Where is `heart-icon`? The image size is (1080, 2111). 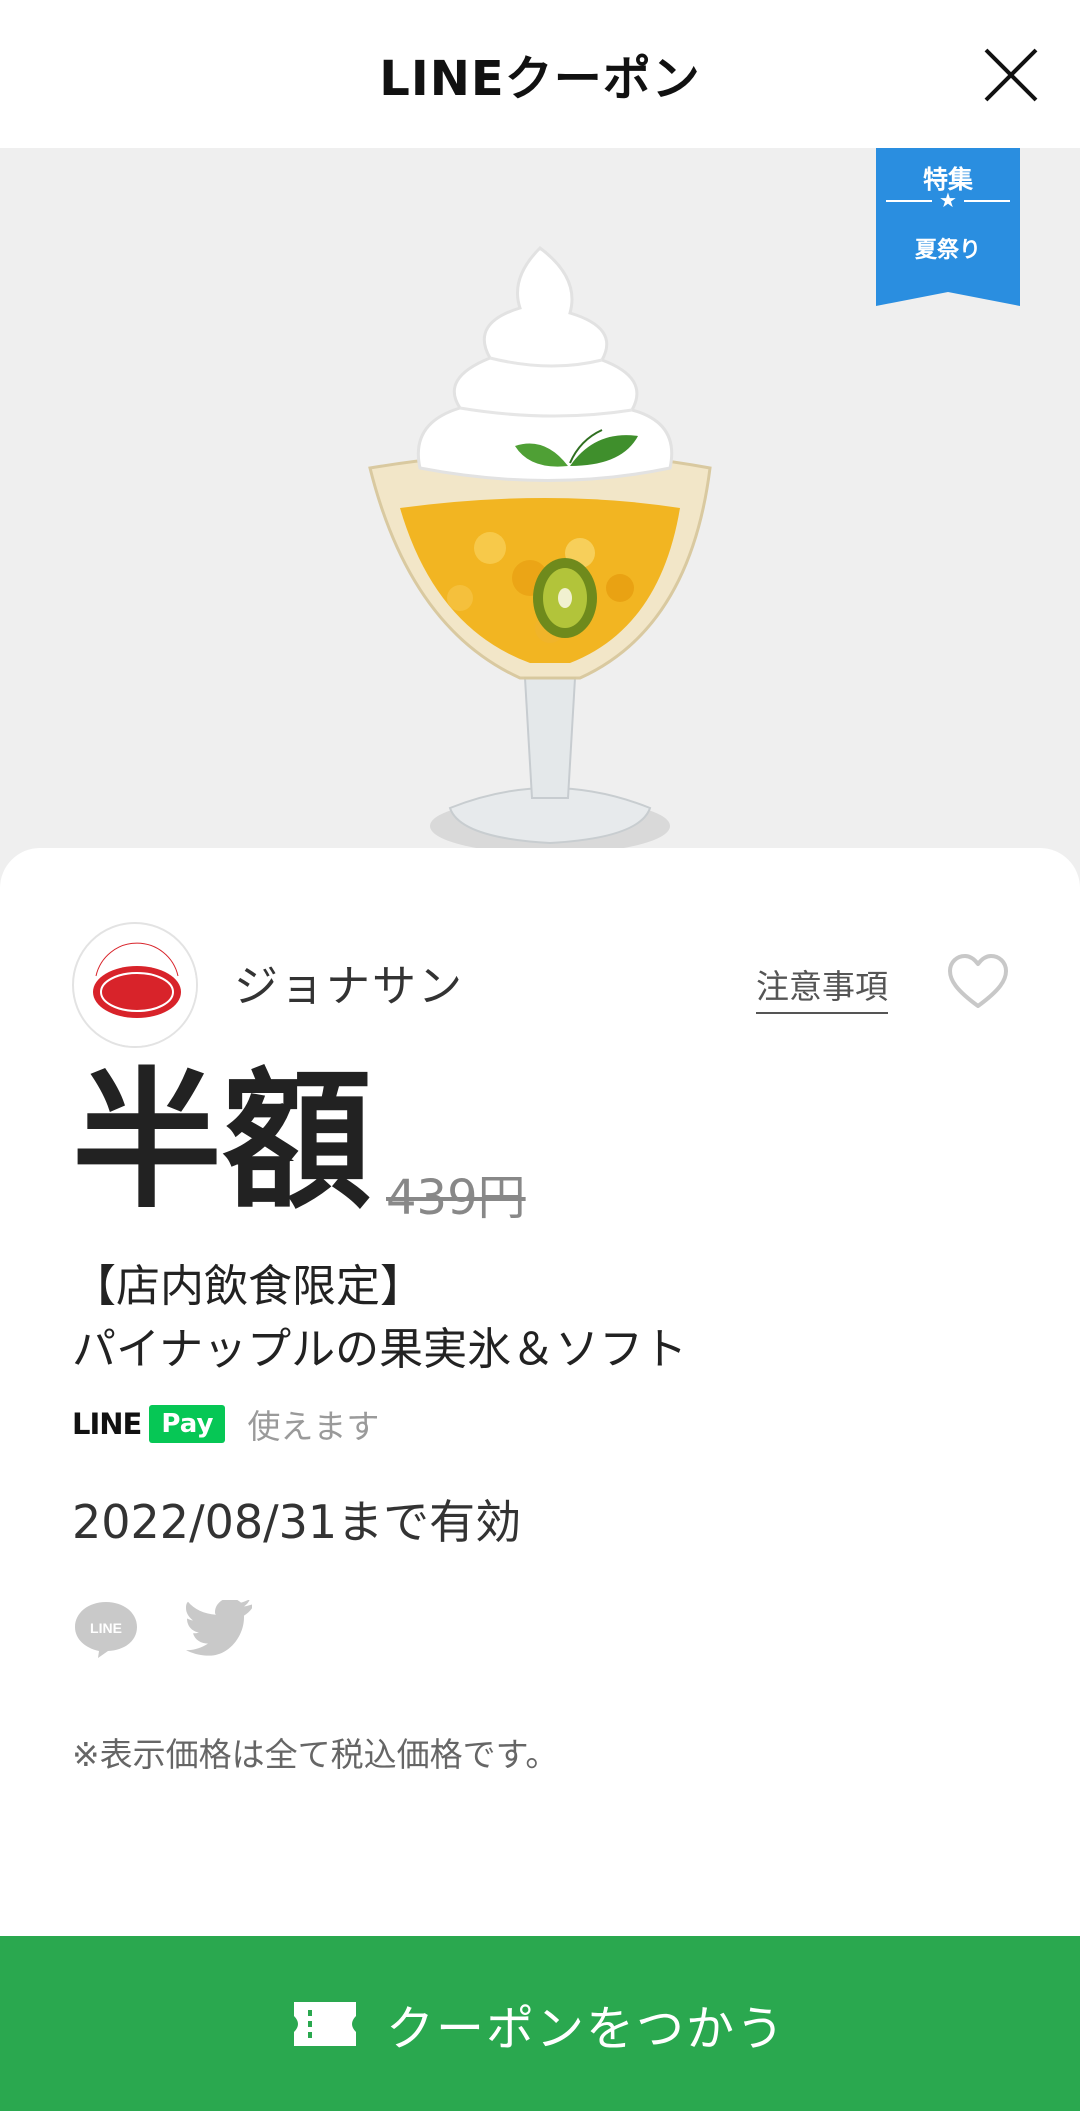
heart-icon is located at coordinates (978, 982).